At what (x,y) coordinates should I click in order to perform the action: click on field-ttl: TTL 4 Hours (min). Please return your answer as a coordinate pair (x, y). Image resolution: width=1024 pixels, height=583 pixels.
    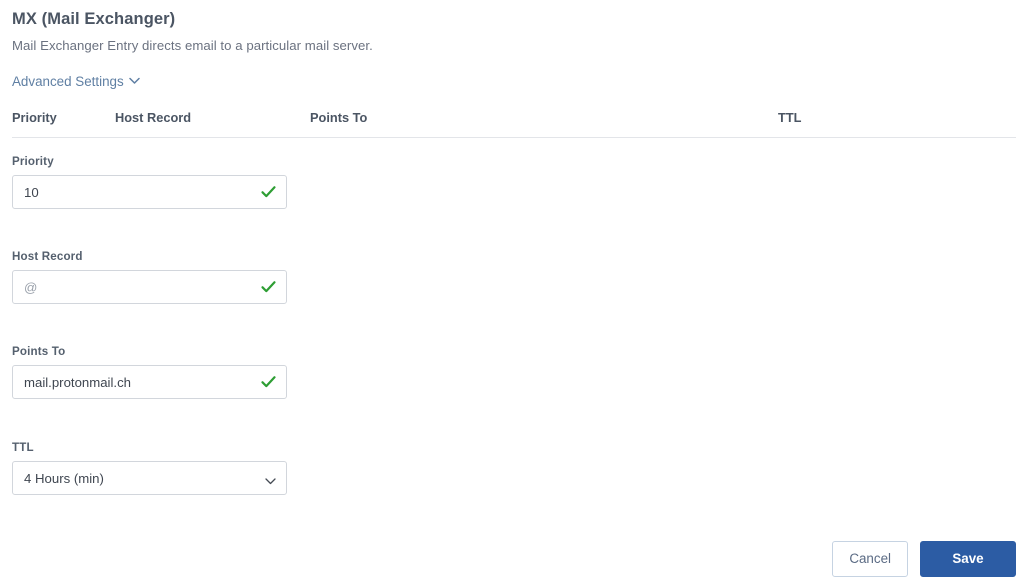
    Looking at the image, I should click on (149, 468).